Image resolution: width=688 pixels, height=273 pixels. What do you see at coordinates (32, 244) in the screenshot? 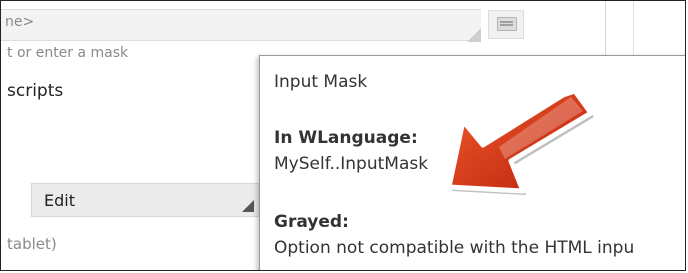
I see `tablet-hint-text: tablet)` at bounding box center [32, 244].